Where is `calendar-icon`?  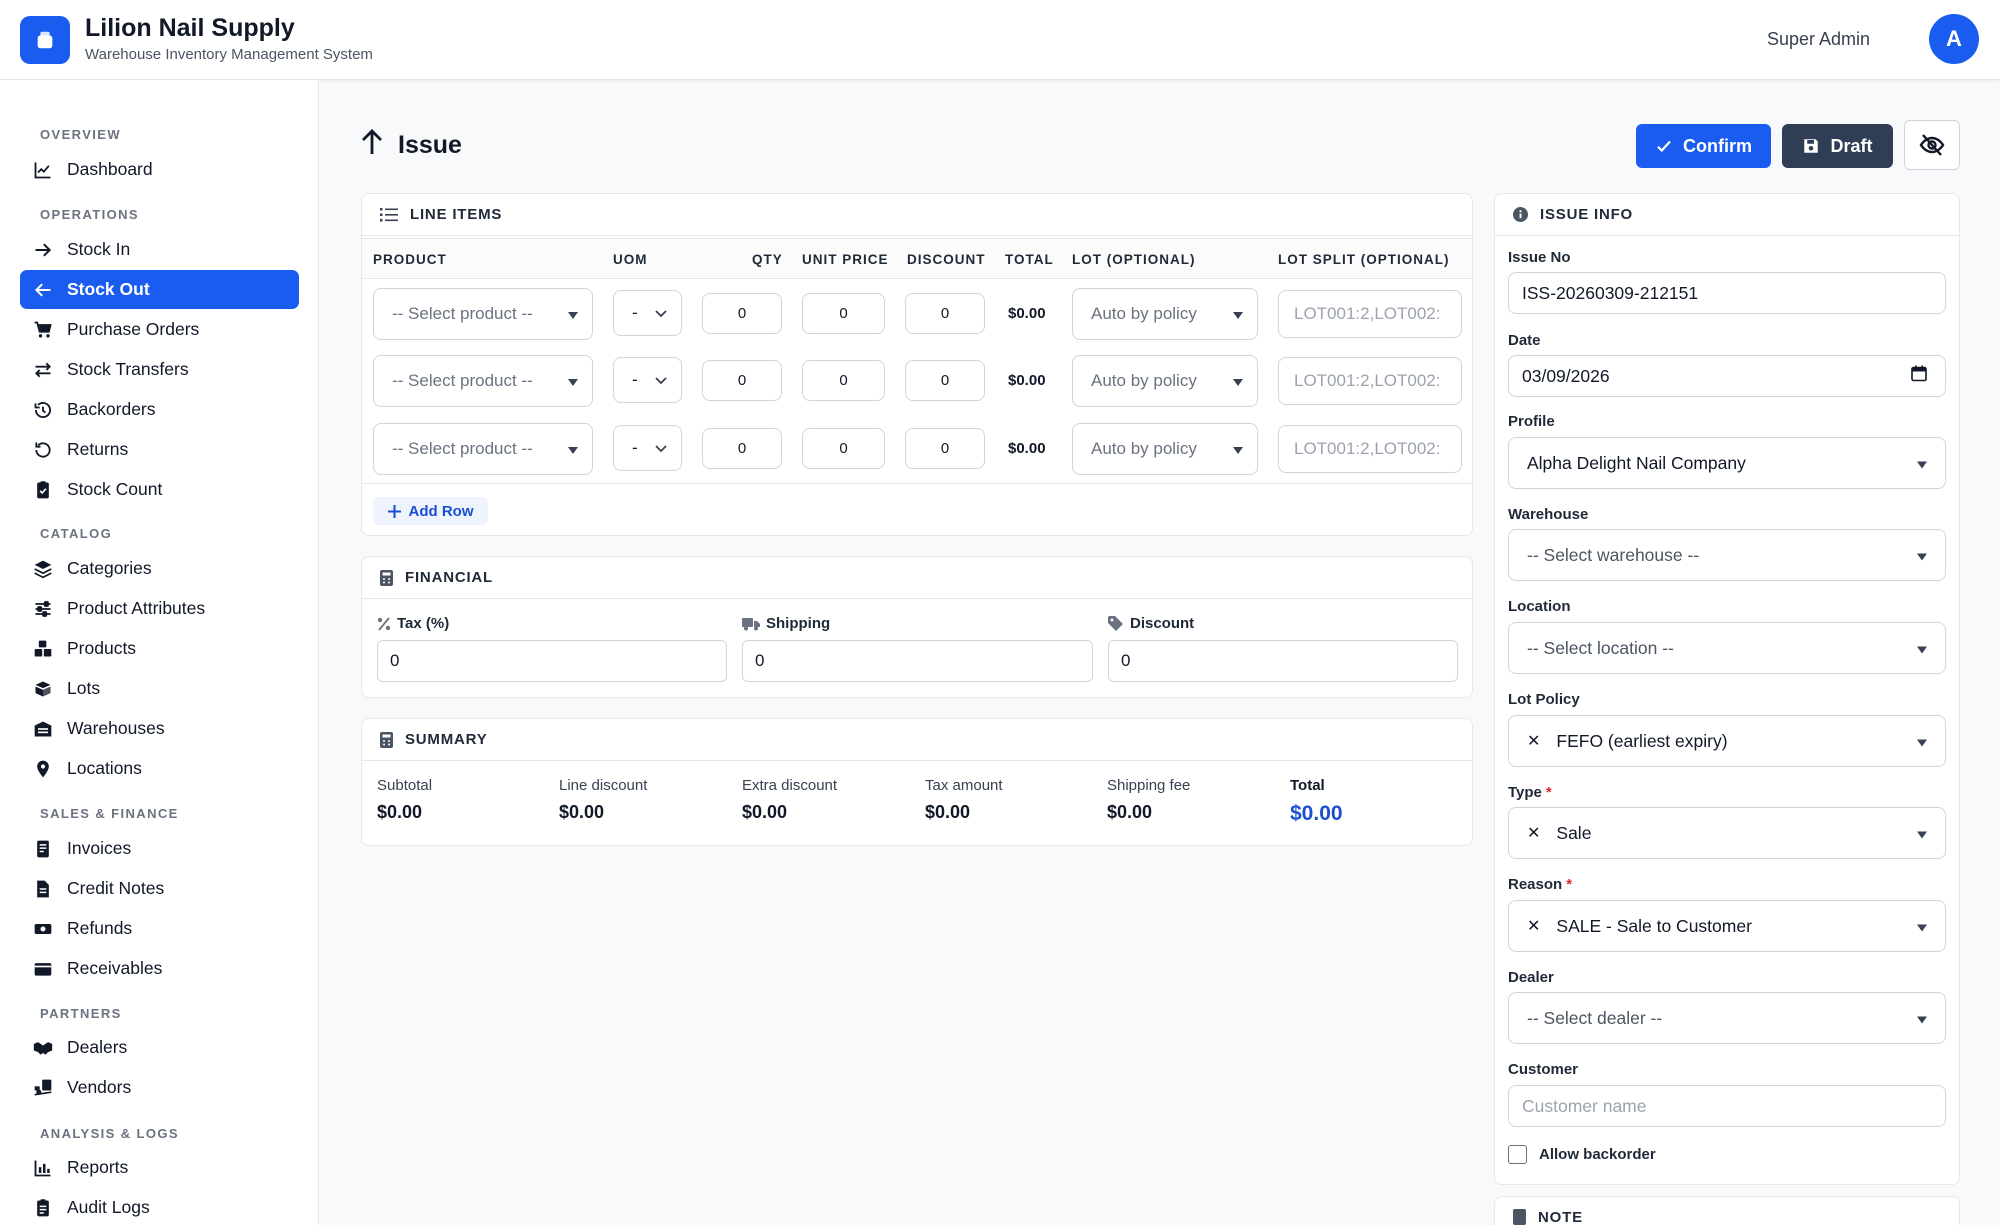 calendar-icon is located at coordinates (1919, 376).